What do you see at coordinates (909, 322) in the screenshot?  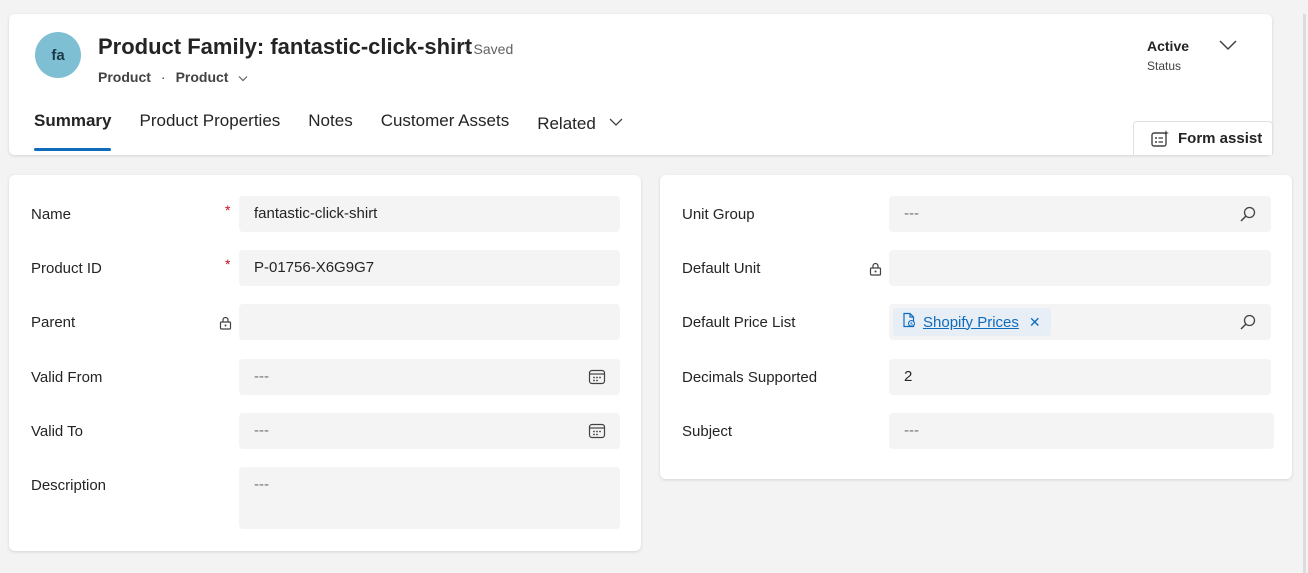 I see `price-list-document-icon: $` at bounding box center [909, 322].